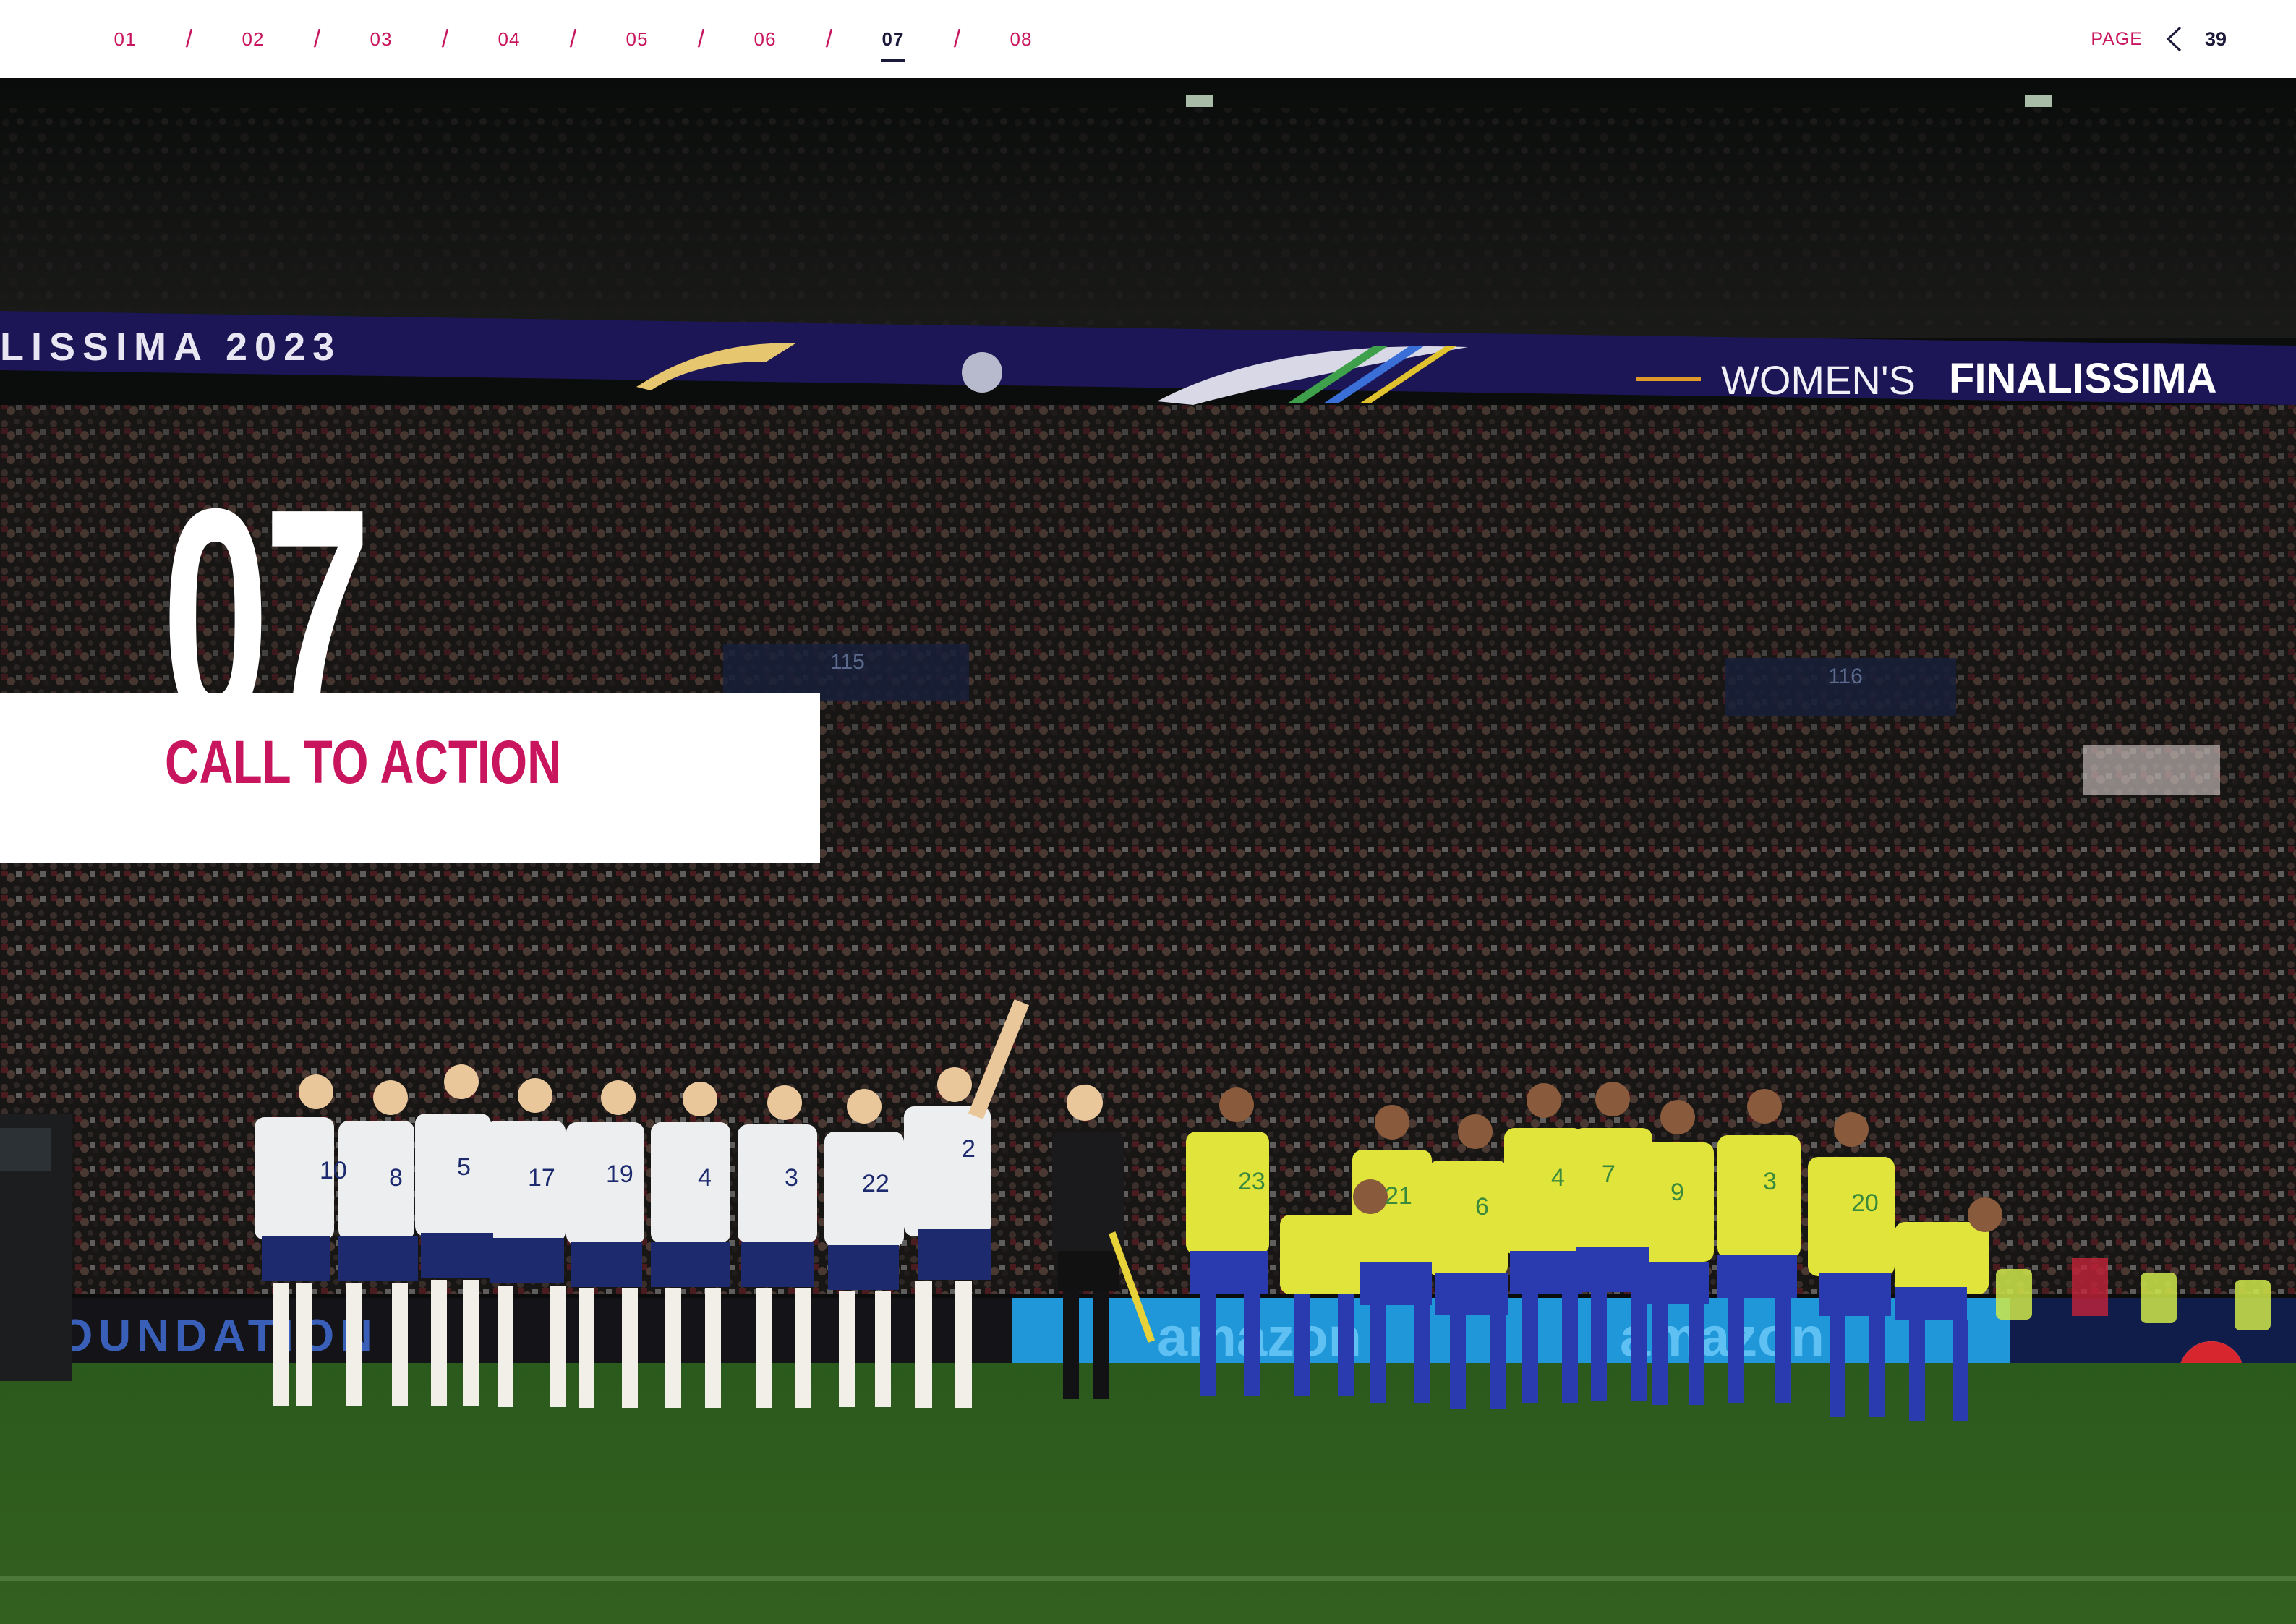  Describe the element at coordinates (363, 762) in the screenshot. I see `chapter-title: CALL TO ACTION` at that location.